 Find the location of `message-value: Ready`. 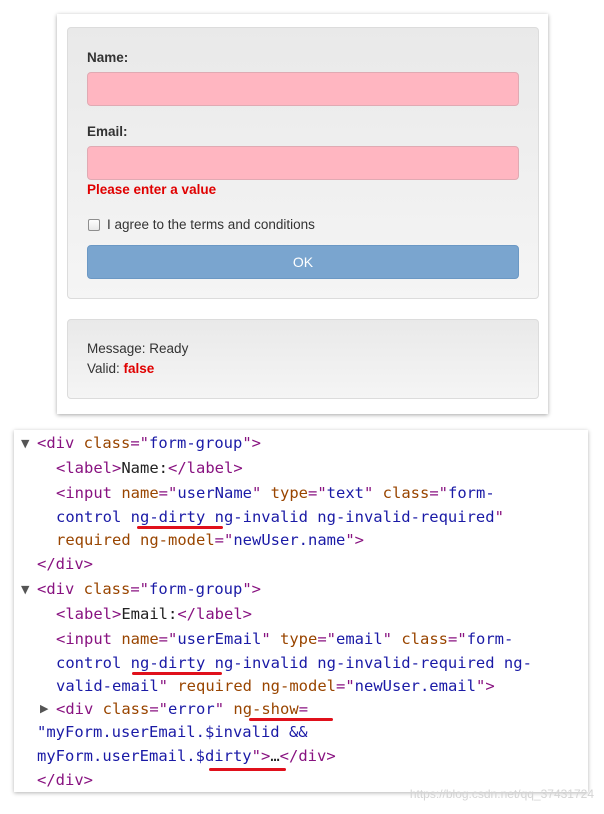

message-value: Ready is located at coordinates (169, 348).